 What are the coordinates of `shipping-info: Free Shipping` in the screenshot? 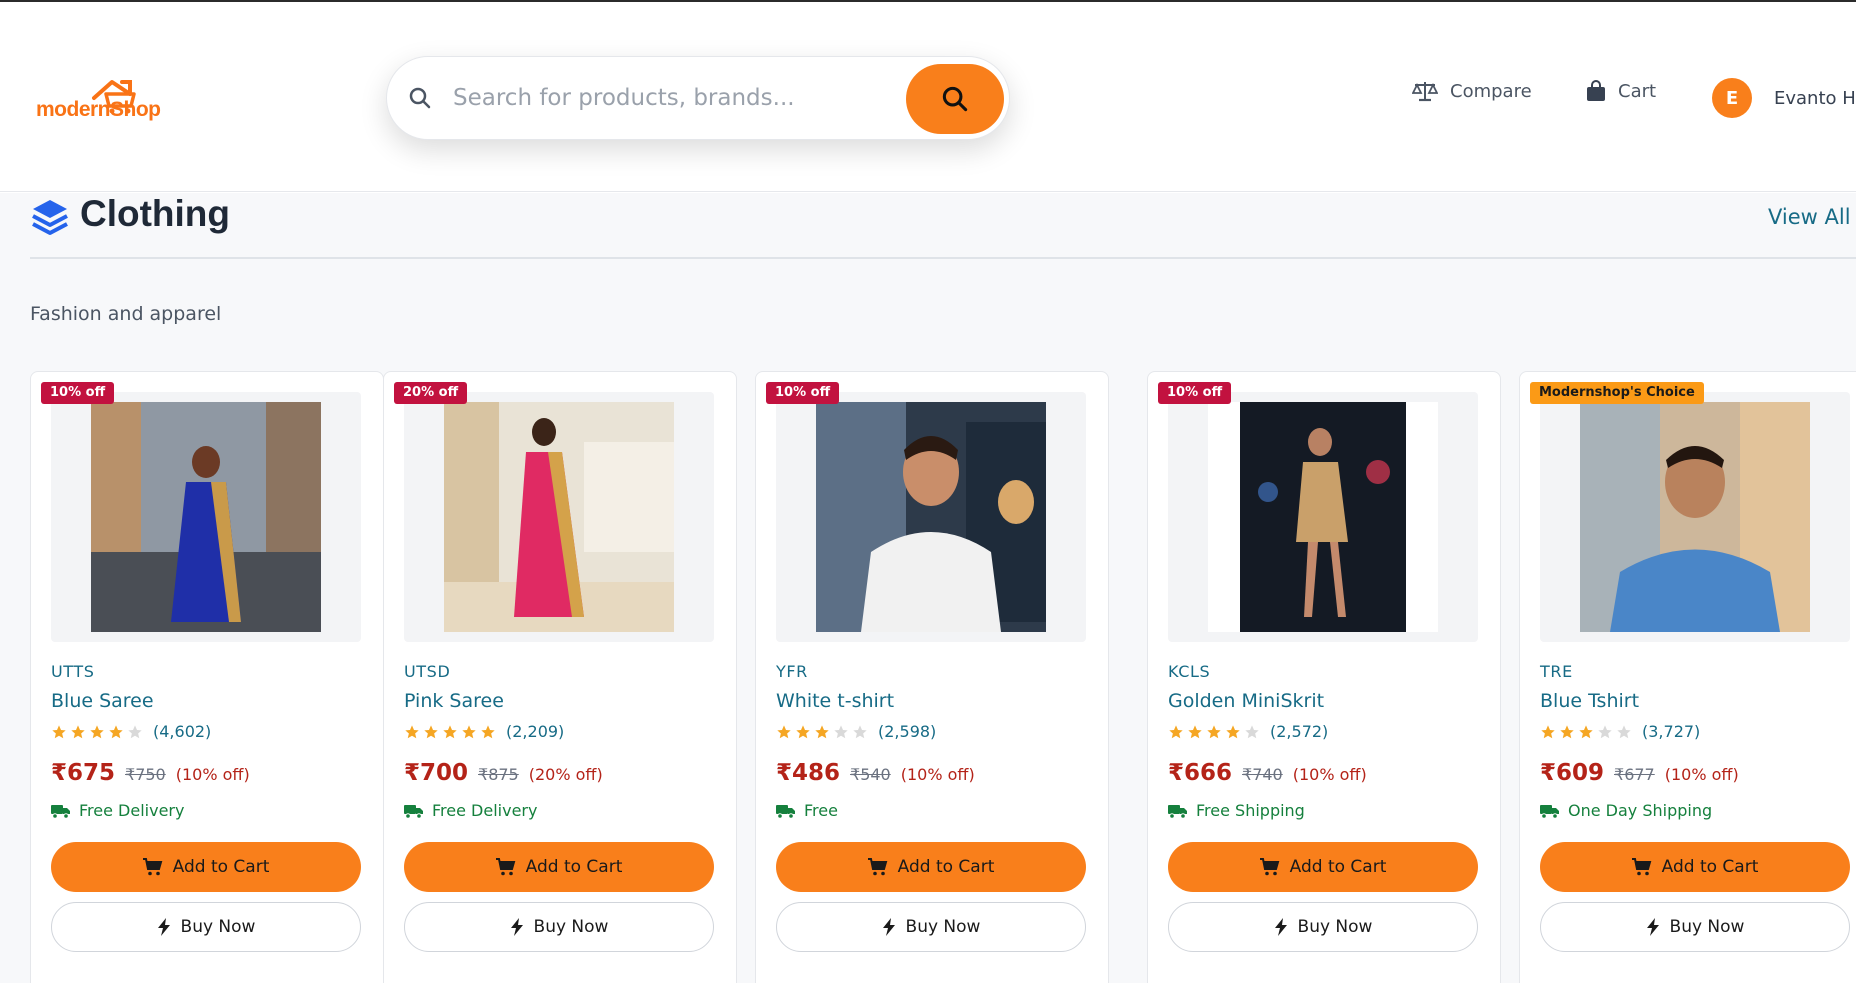 It's located at (1236, 810).